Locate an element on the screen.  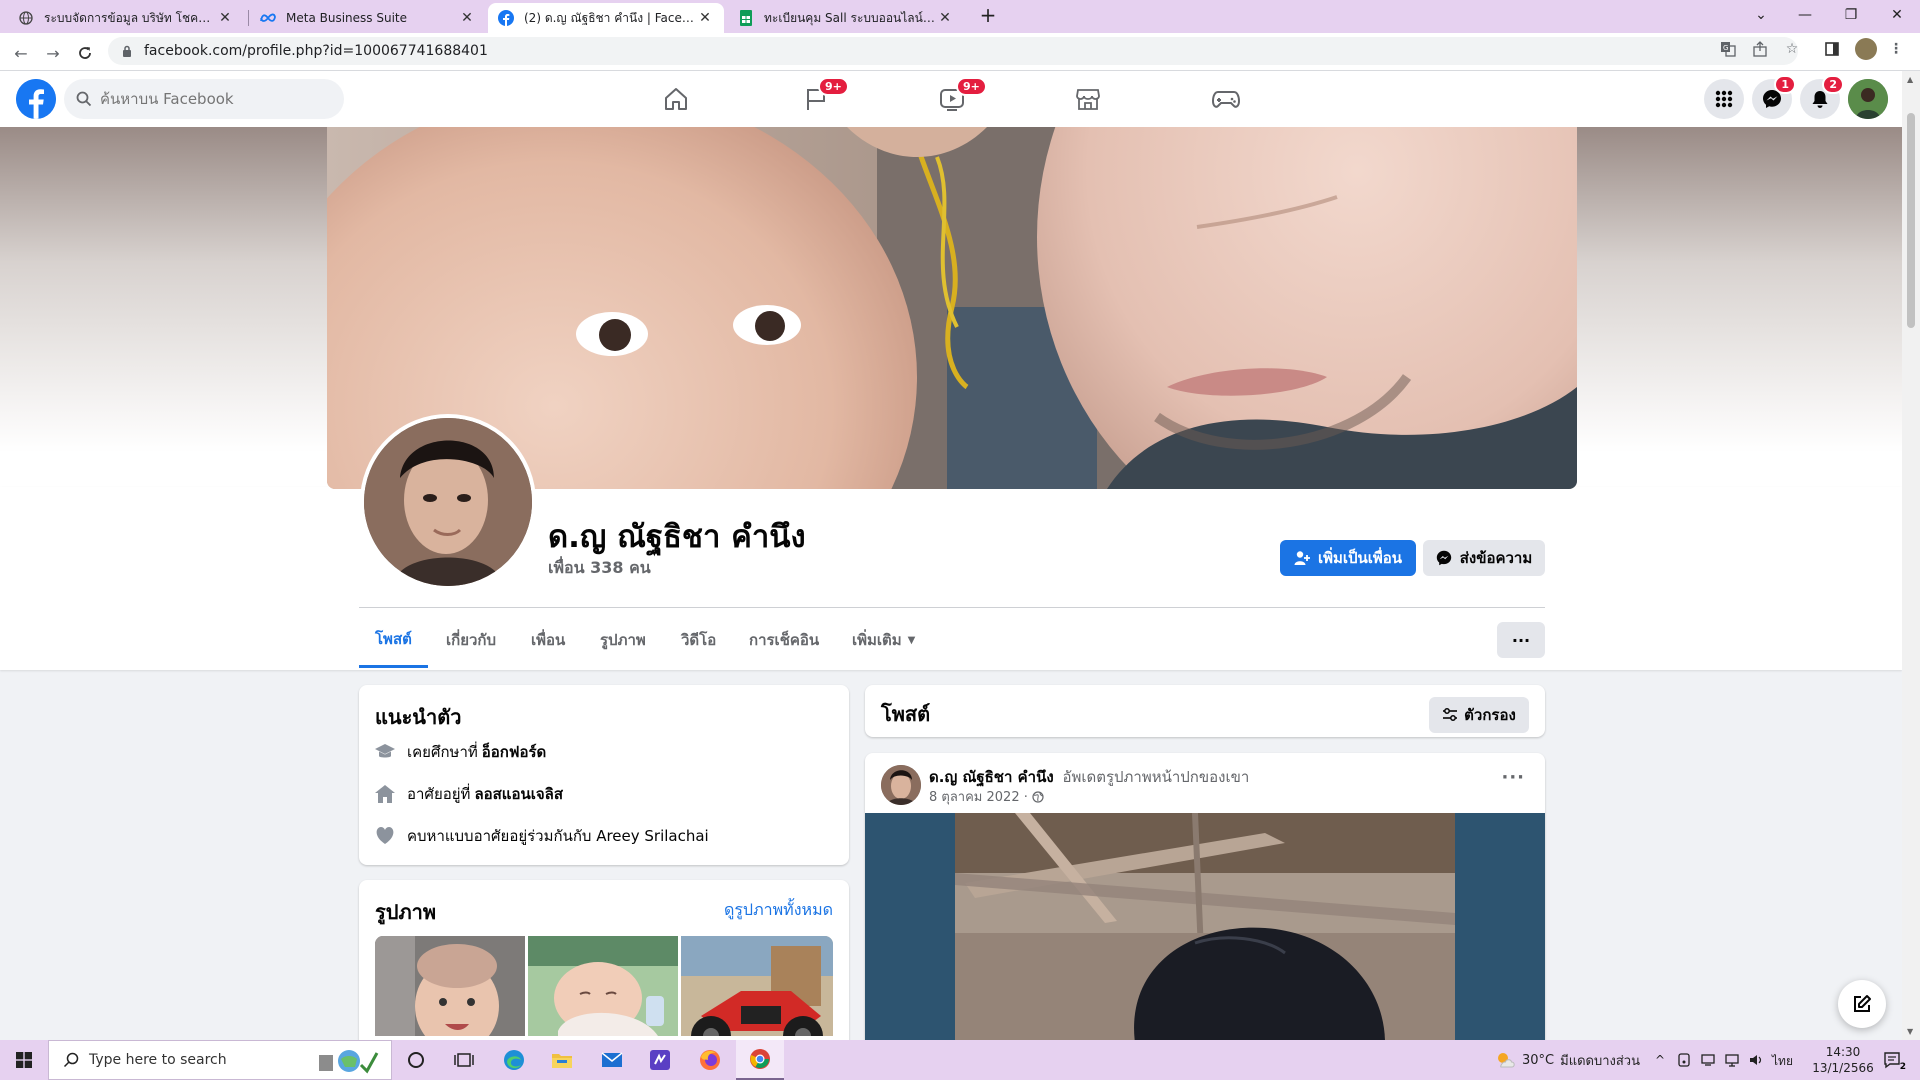
sun-cloud-icon is located at coordinates (1506, 1060).